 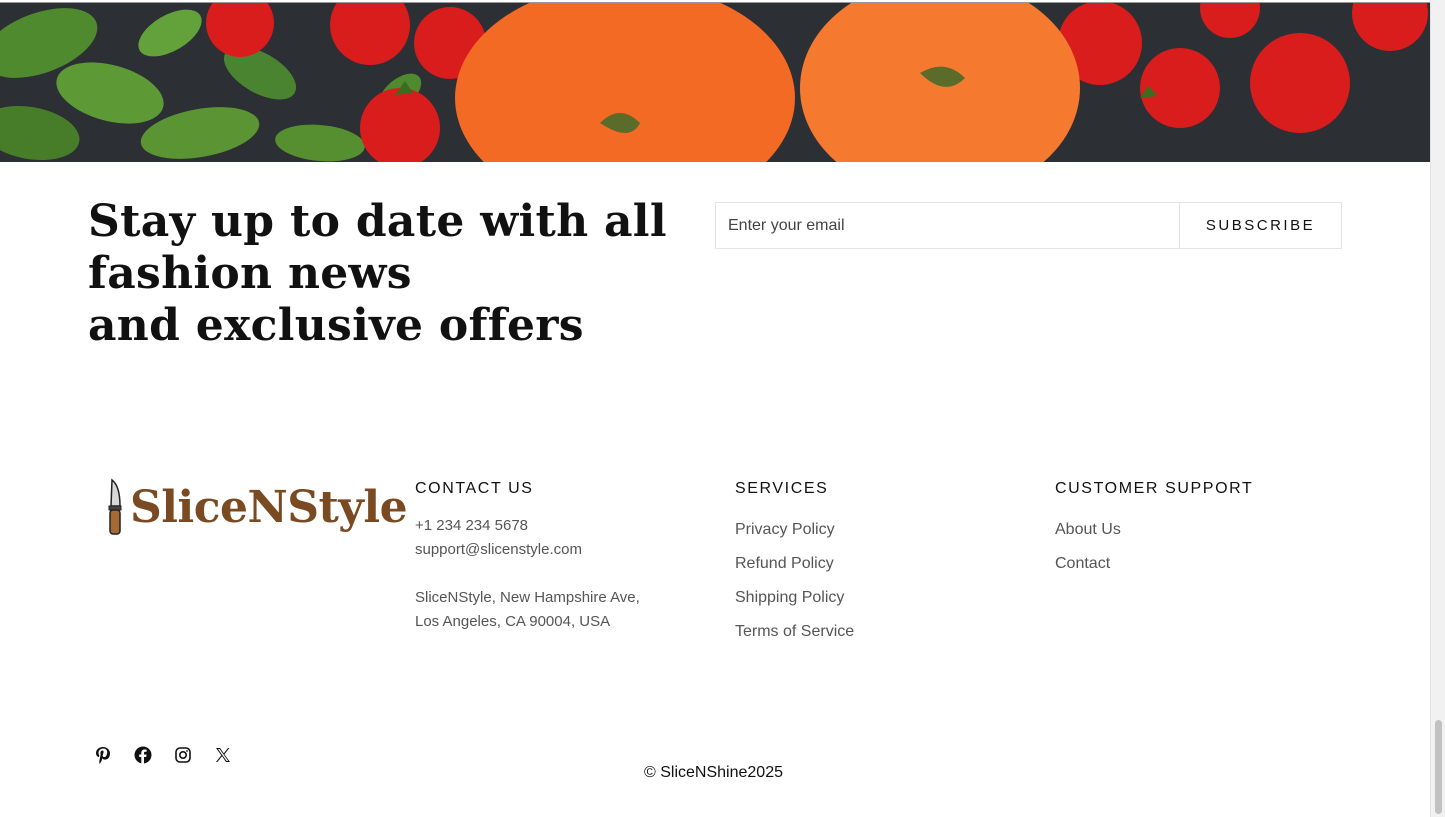 I want to click on subscribe-button: SUBSCRIBE, so click(x=1260, y=225).